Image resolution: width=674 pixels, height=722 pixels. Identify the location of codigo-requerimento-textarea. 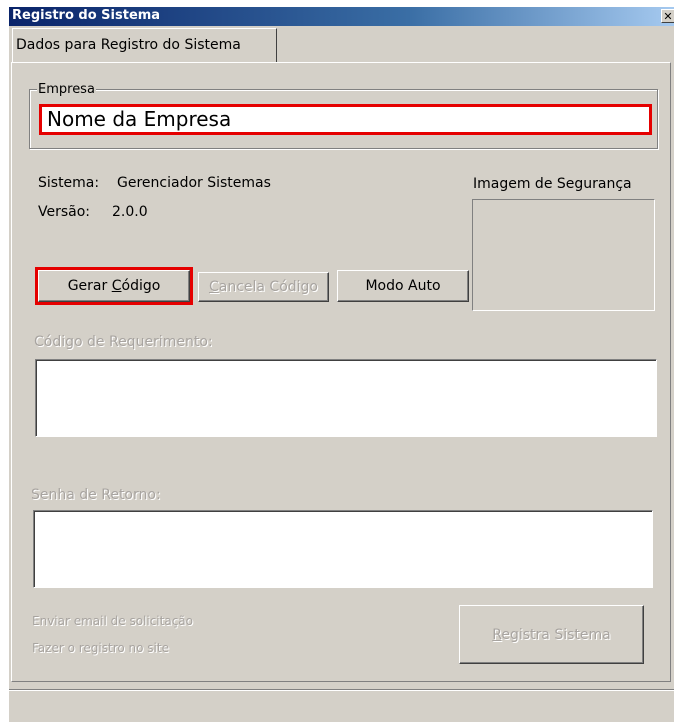
(346, 398).